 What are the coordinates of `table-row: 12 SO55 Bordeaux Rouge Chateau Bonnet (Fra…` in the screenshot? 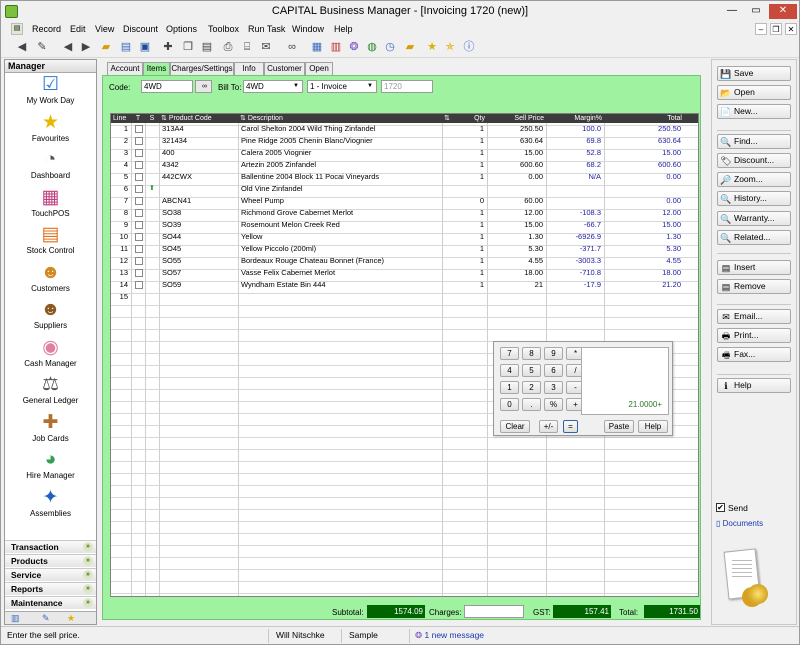 It's located at (404, 261).